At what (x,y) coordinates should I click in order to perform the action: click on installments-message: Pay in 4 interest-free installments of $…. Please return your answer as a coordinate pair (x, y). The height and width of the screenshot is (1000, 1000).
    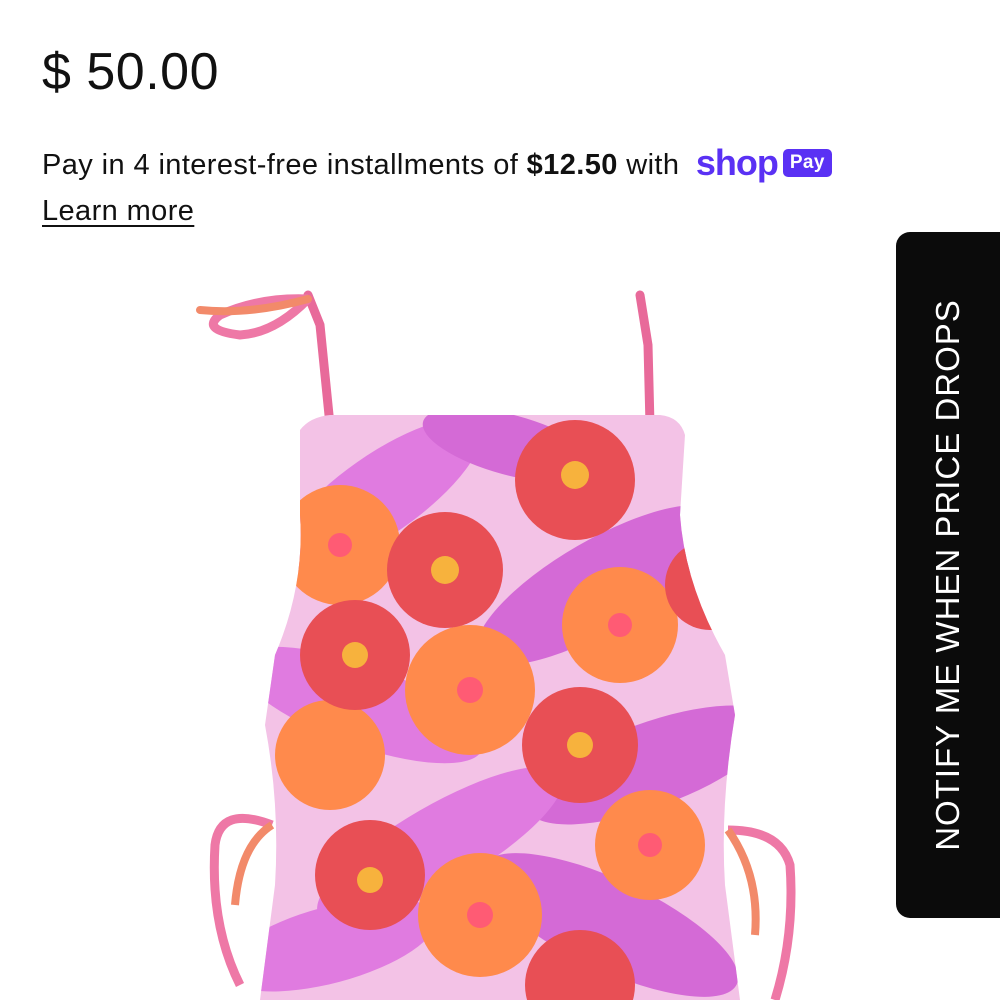
    Looking at the image, I should click on (502, 165).